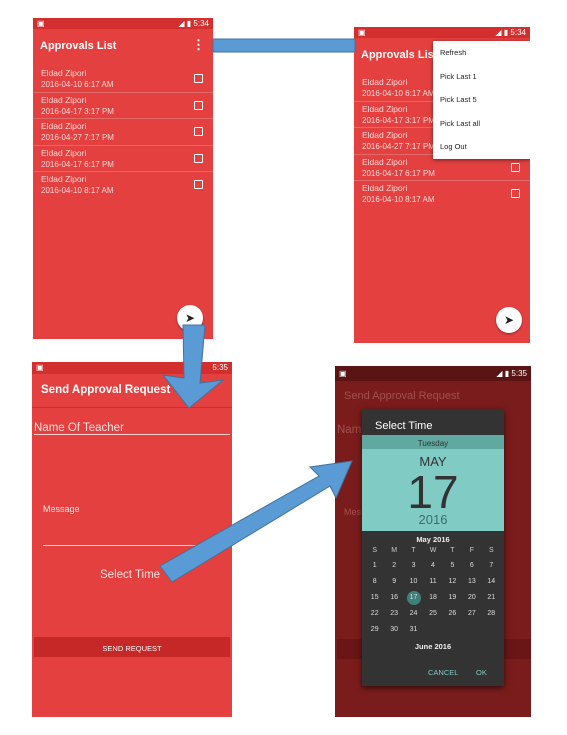 The image size is (567, 735). Describe the element at coordinates (256, 521) in the screenshot. I see `diagonal-arrow` at that location.